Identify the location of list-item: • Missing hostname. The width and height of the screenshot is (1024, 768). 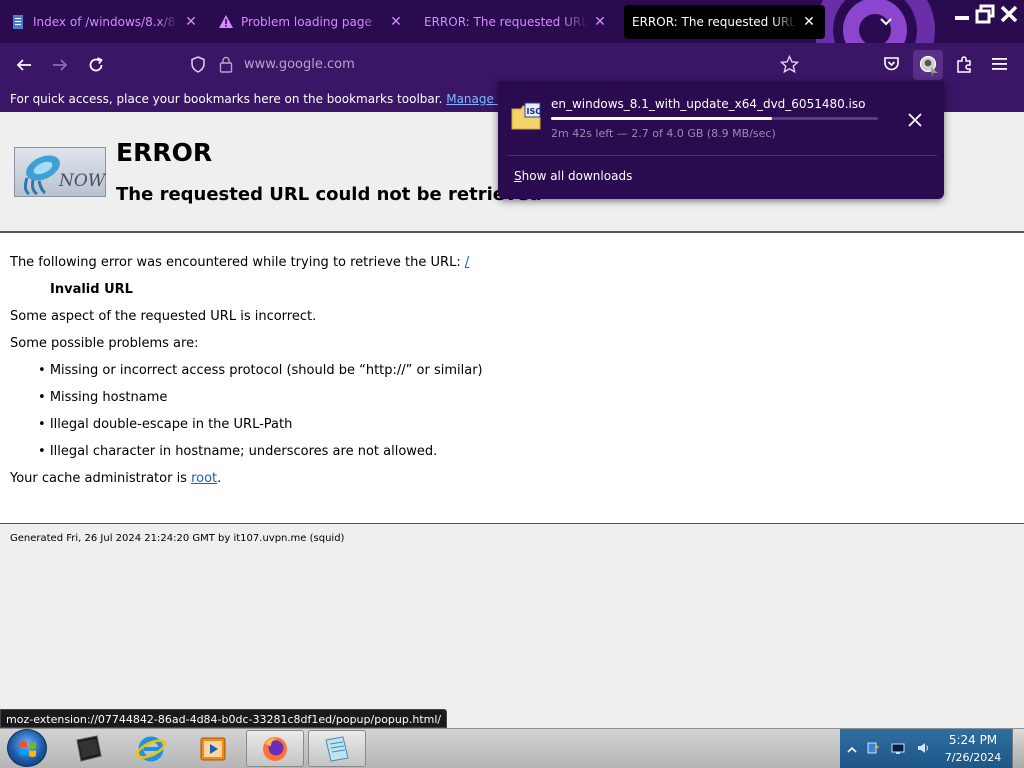
(103, 397).